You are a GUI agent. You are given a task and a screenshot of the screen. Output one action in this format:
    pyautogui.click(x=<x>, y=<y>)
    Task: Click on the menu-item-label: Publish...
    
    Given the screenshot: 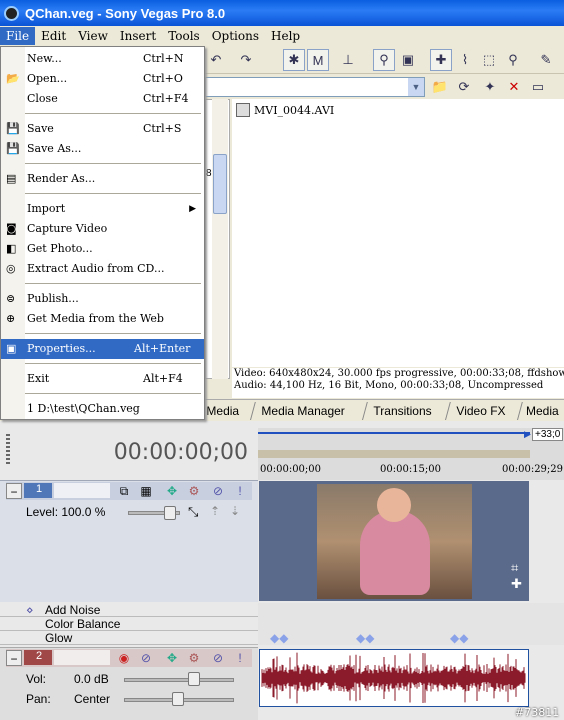 What is the action you would take?
    pyautogui.click(x=53, y=298)
    